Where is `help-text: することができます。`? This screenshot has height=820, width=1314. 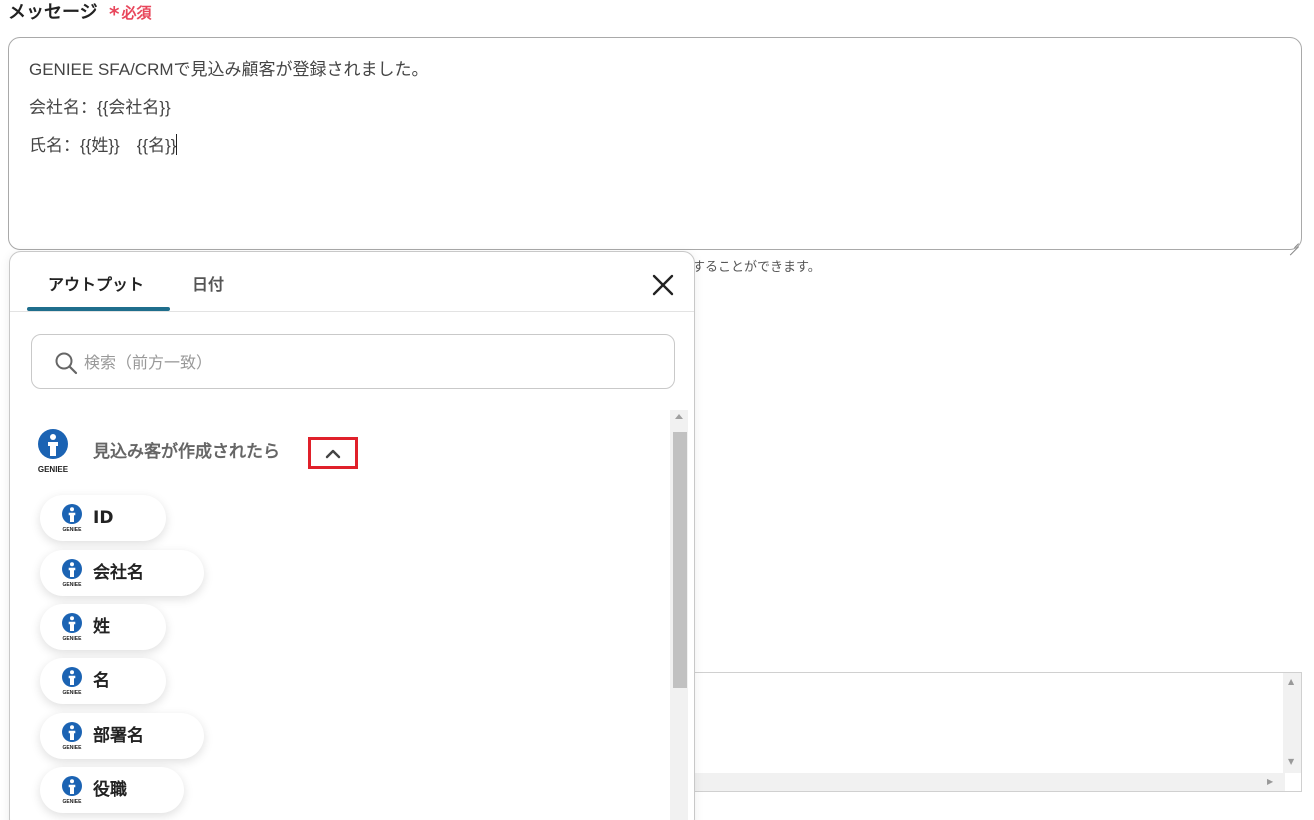
help-text: することができます。 is located at coordinates (756, 267).